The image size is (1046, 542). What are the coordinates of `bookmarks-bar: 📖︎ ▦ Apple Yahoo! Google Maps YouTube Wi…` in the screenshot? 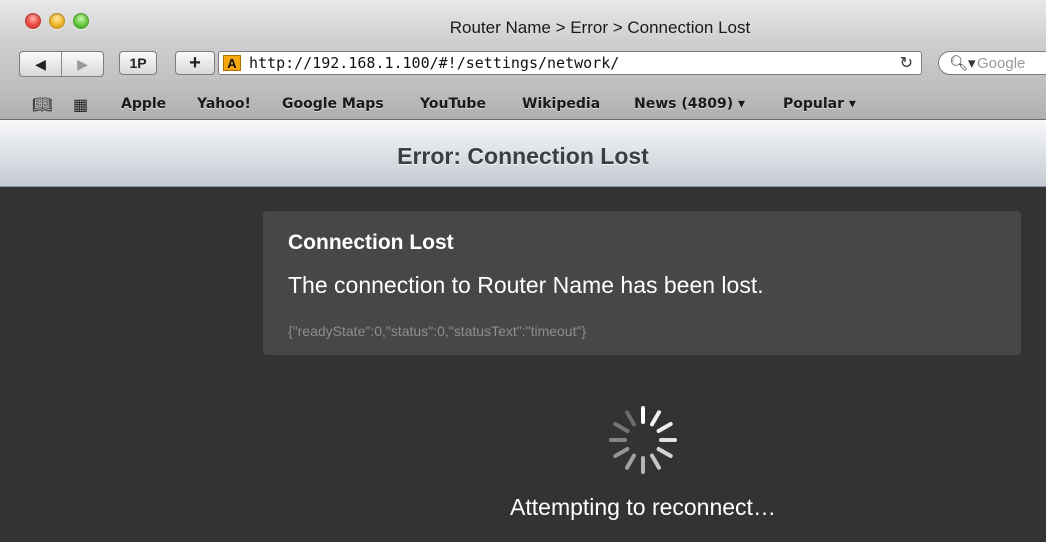 It's located at (523, 105).